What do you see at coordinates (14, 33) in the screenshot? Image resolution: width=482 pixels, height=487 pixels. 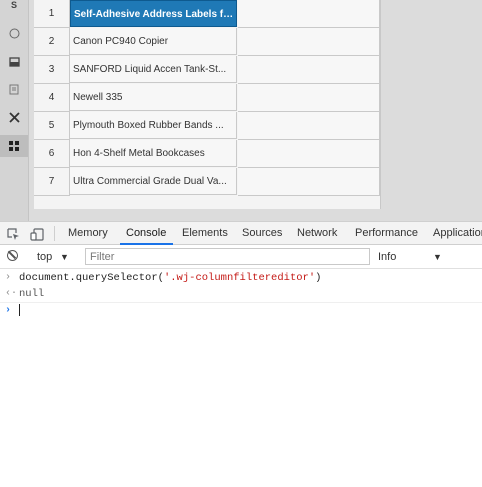 I see `compass-icon` at bounding box center [14, 33].